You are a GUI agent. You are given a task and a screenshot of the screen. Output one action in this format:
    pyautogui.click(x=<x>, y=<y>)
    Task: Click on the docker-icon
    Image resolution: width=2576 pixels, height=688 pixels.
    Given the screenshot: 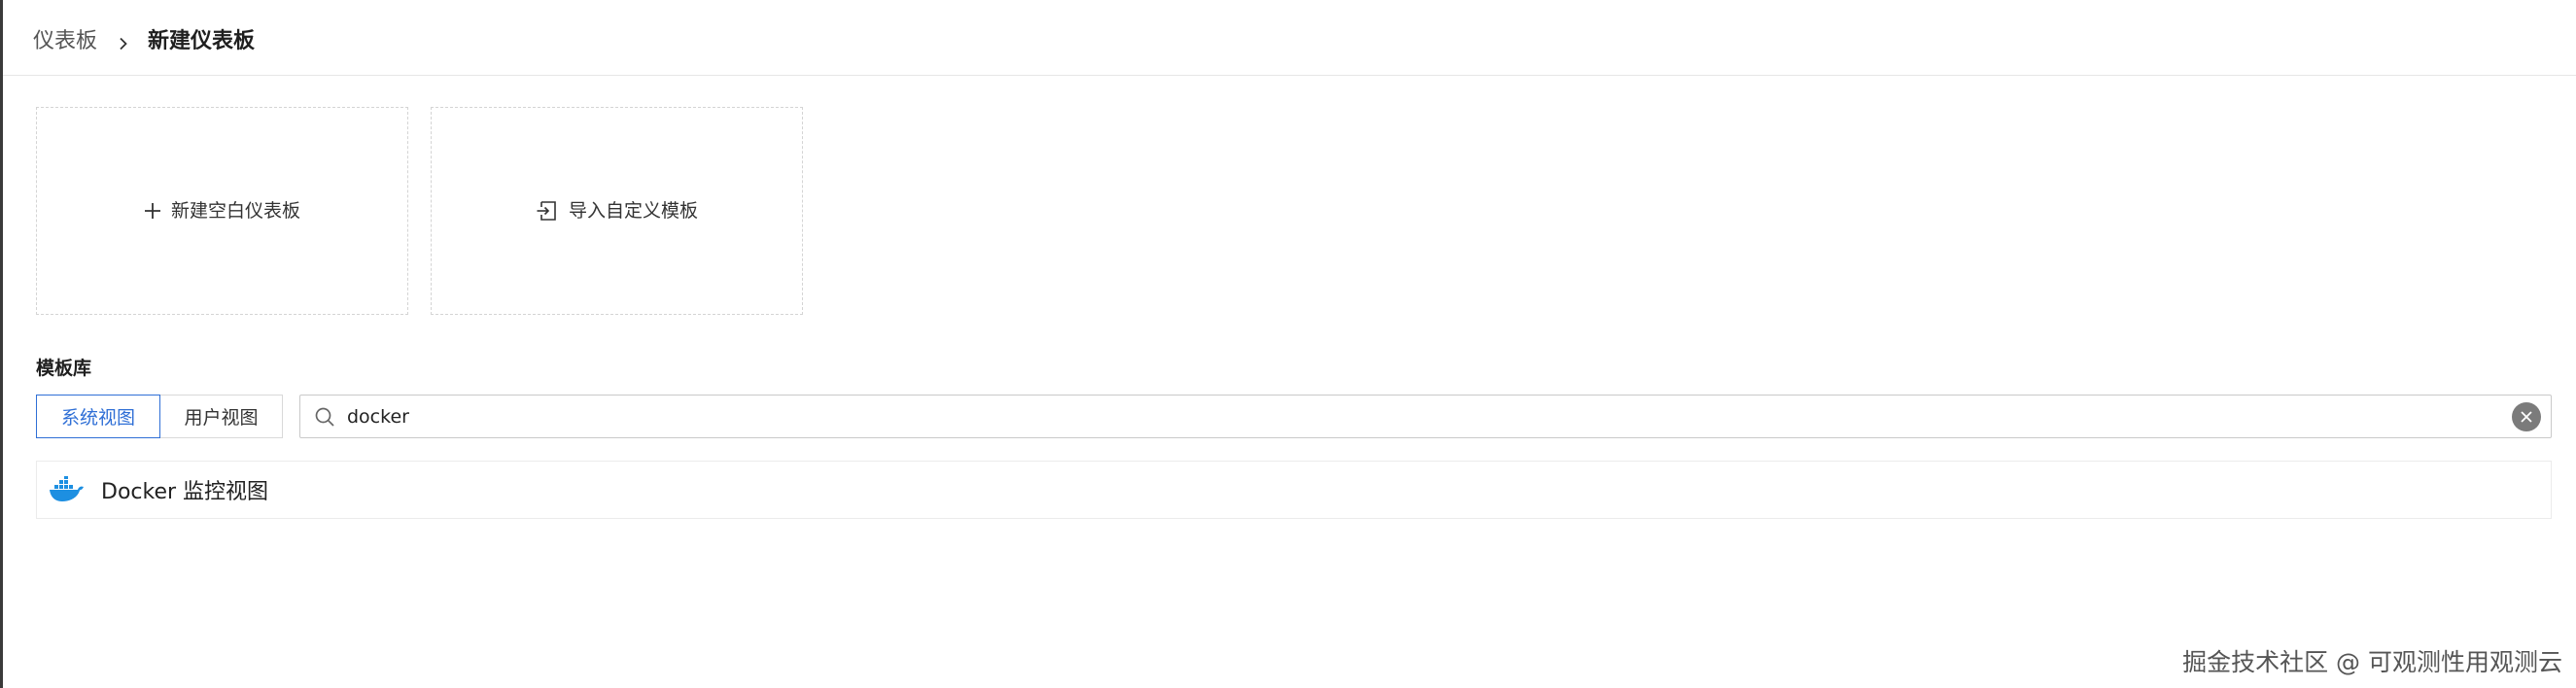 What is the action you would take?
    pyautogui.click(x=68, y=490)
    